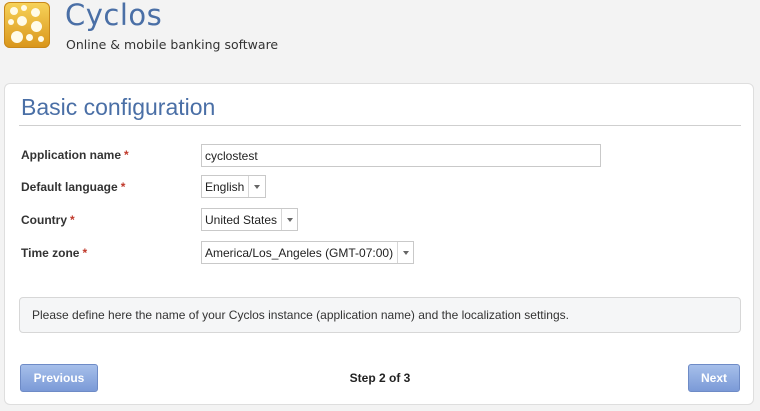 This screenshot has height=411, width=760. I want to click on default-language-label: Default language *, so click(73, 187).